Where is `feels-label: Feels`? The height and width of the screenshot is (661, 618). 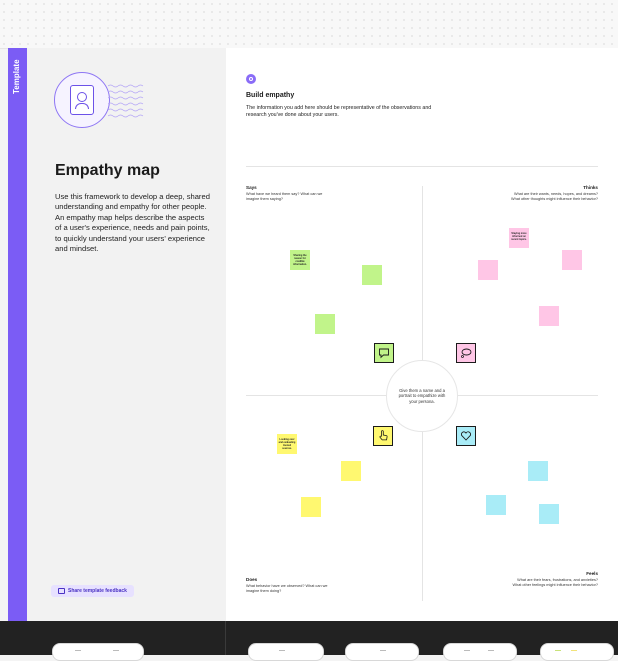 feels-label: Feels is located at coordinates (592, 573).